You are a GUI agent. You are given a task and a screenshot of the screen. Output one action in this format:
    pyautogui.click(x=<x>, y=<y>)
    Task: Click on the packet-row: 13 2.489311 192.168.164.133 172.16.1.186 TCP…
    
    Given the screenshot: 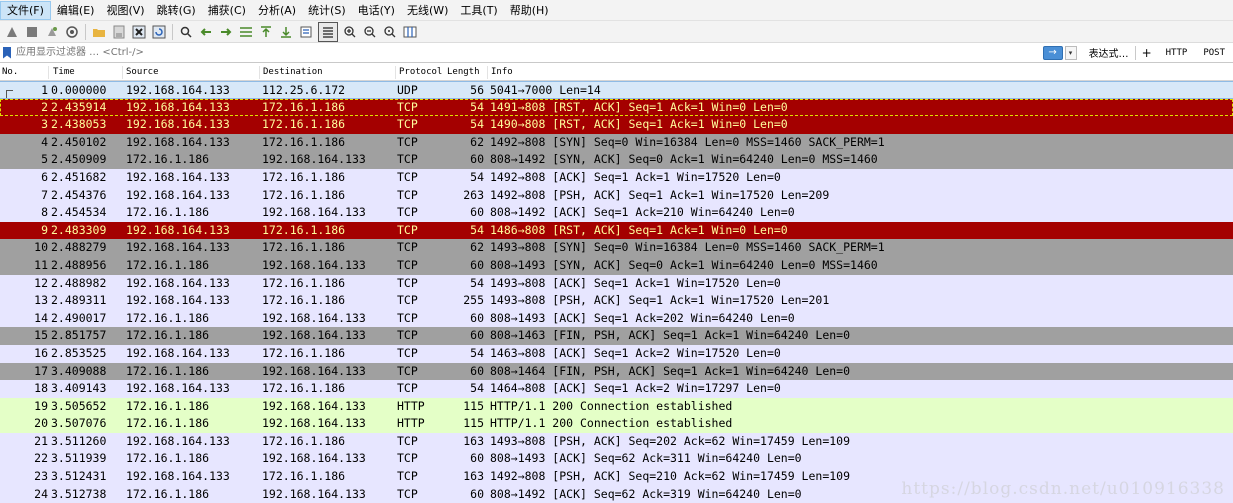 What is the action you would take?
    pyautogui.click(x=616, y=301)
    